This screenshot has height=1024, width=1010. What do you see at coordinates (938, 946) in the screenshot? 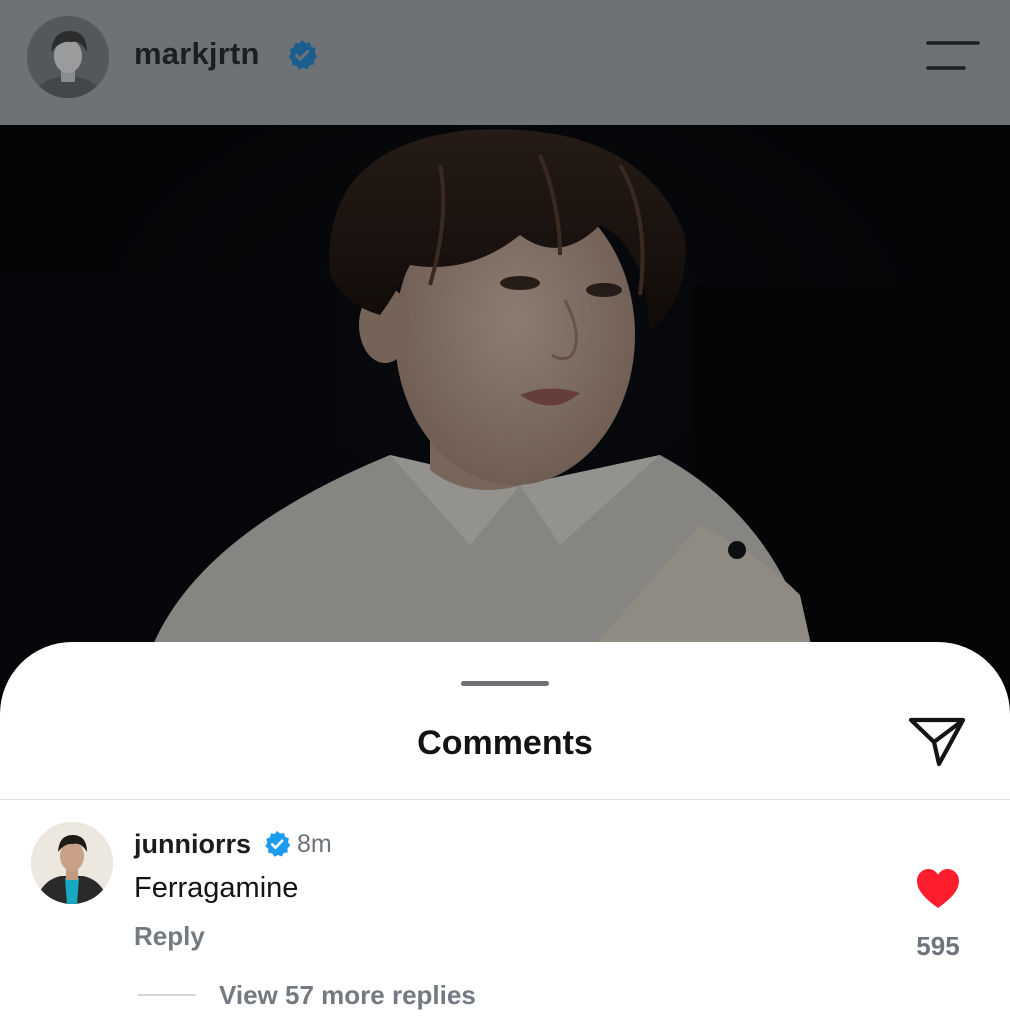
I see `like-count: 595` at bounding box center [938, 946].